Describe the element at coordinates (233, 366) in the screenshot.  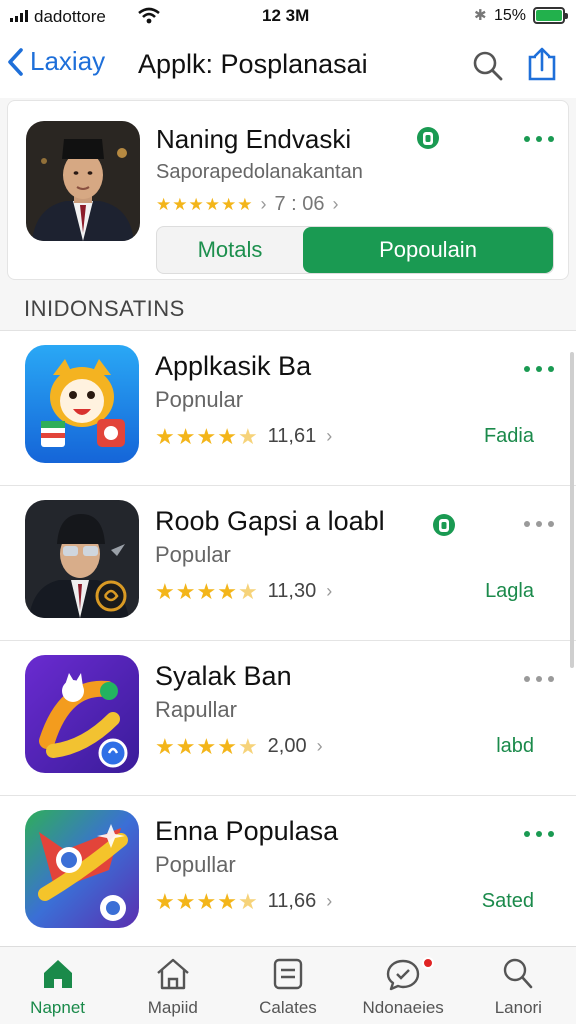
I see `app-name: Applkasik Ba` at that location.